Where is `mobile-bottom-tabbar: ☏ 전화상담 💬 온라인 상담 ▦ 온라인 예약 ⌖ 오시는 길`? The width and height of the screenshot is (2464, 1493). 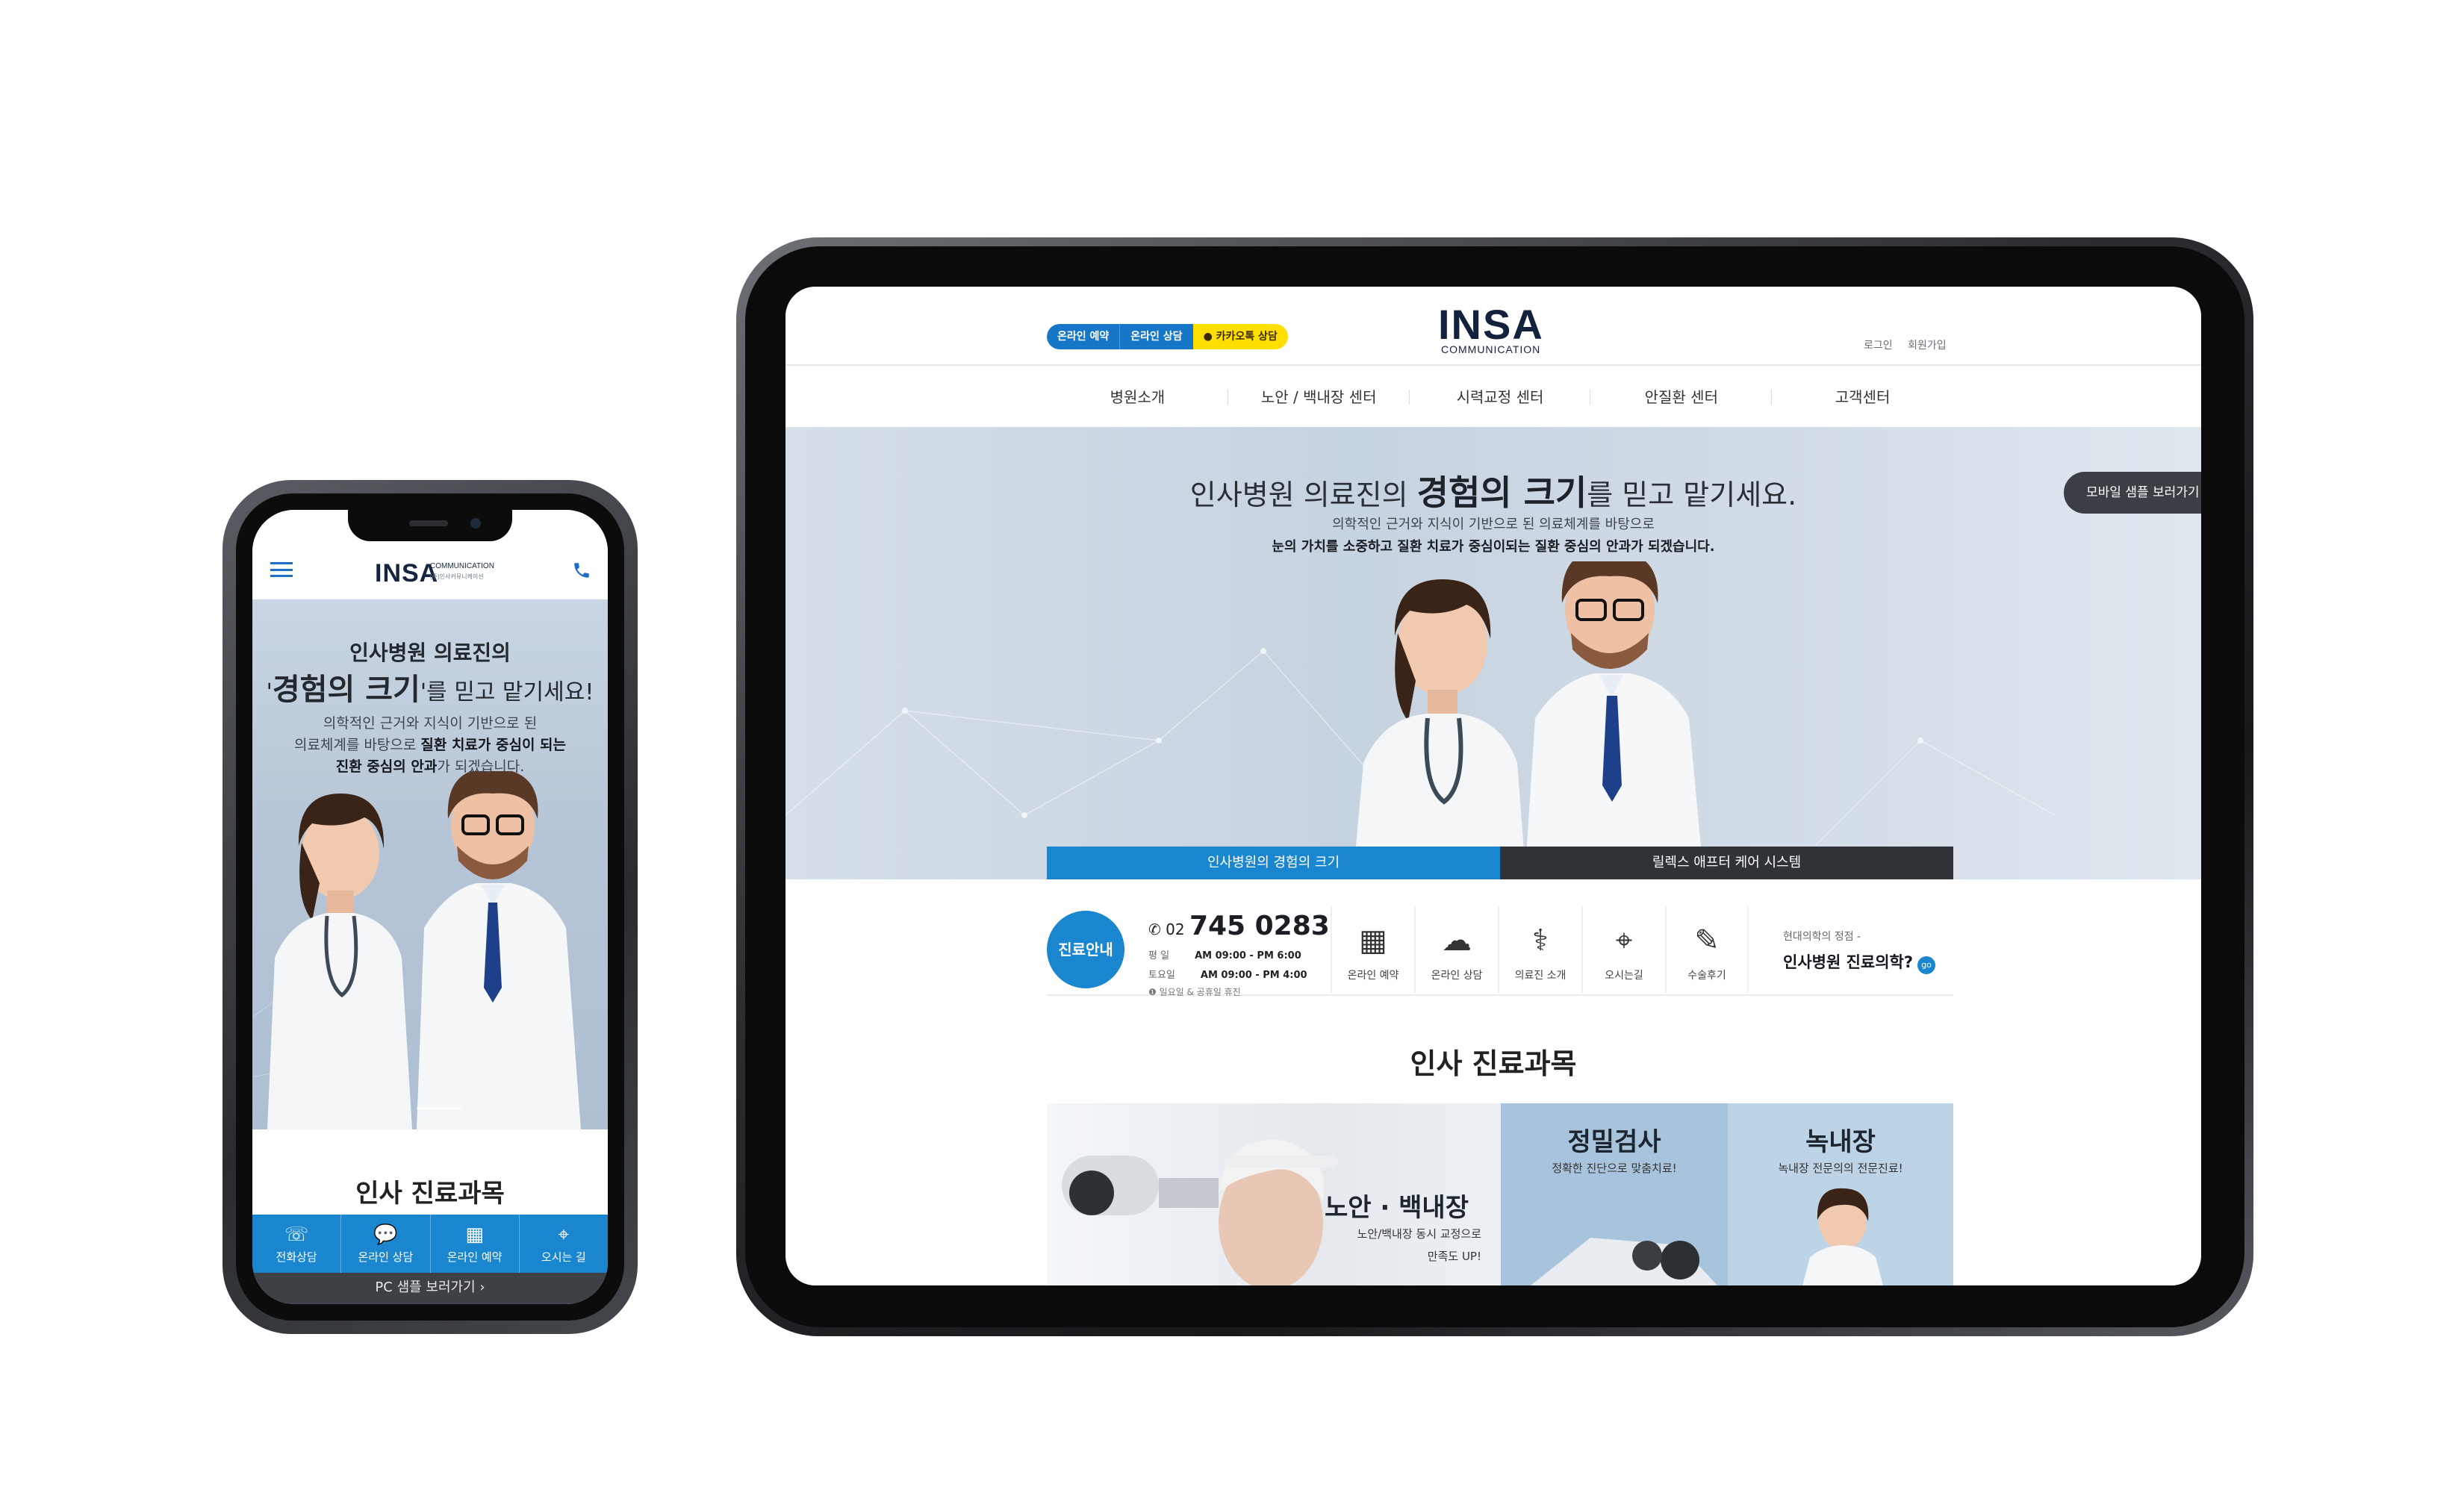 mobile-bottom-tabbar: ☏ 전화상담 💬 온라인 상담 ▦ 온라인 예약 ⌖ 오시는 길 is located at coordinates (430, 1244).